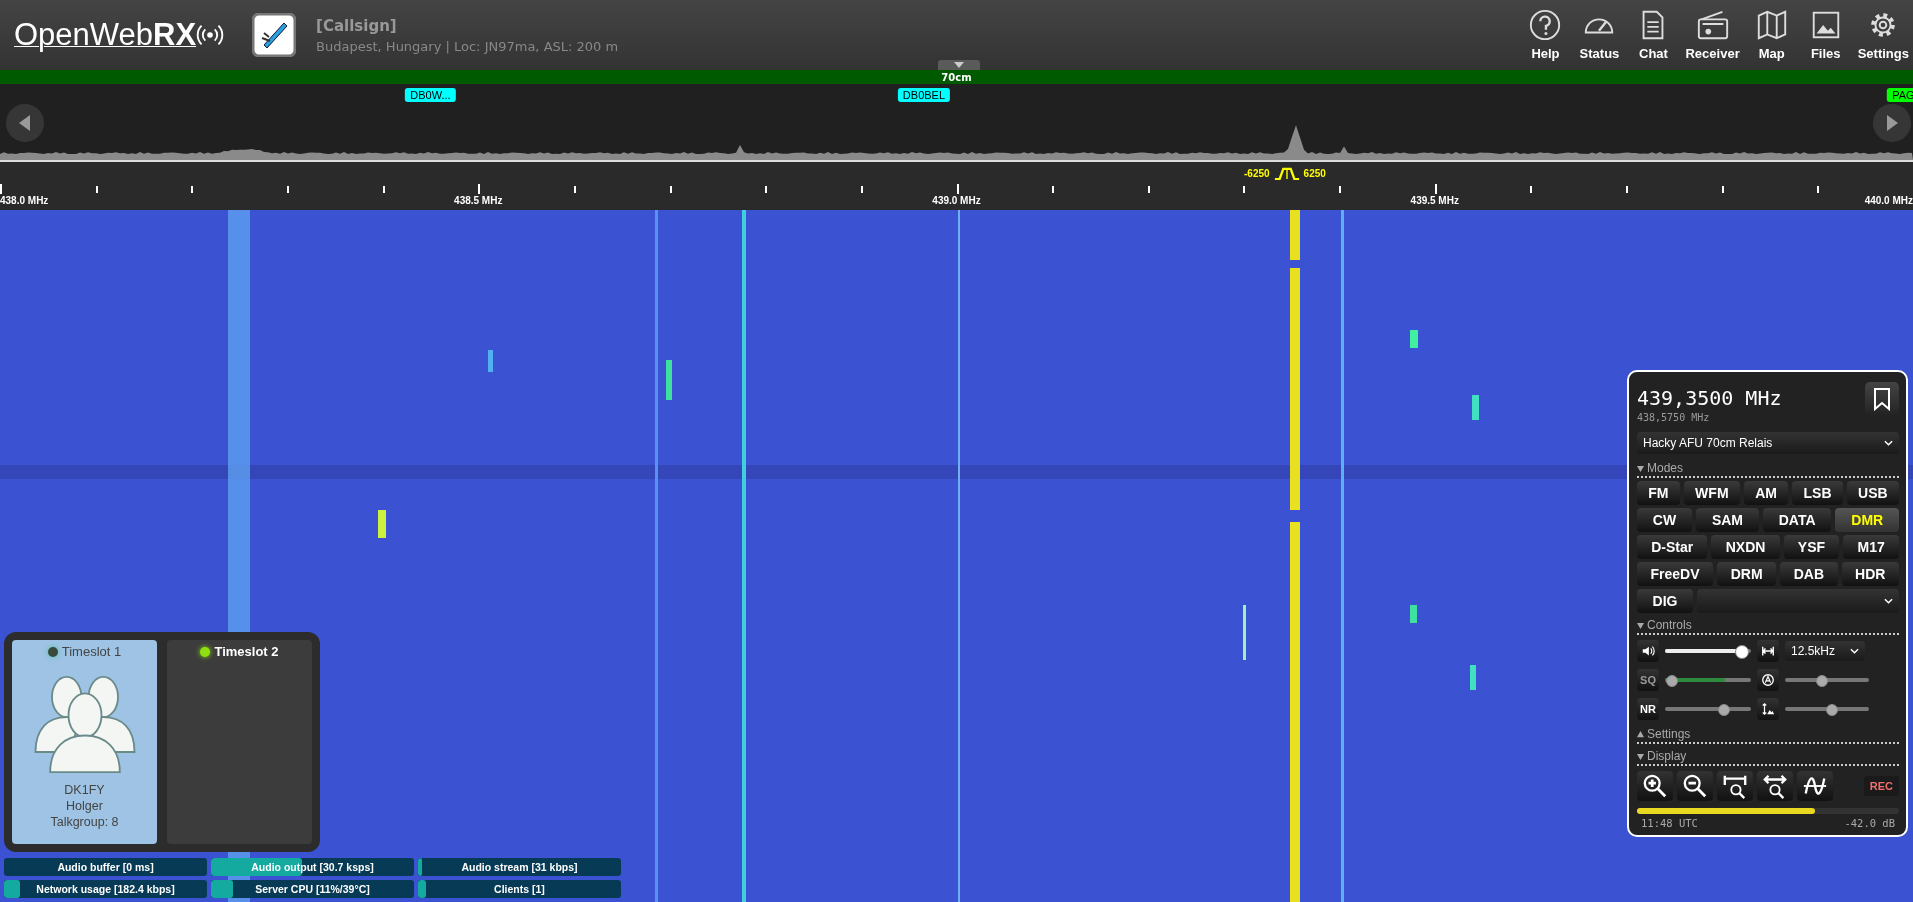 Image resolution: width=1913 pixels, height=902 pixels. I want to click on bookmark-tag: DB0BEL, so click(924, 95).